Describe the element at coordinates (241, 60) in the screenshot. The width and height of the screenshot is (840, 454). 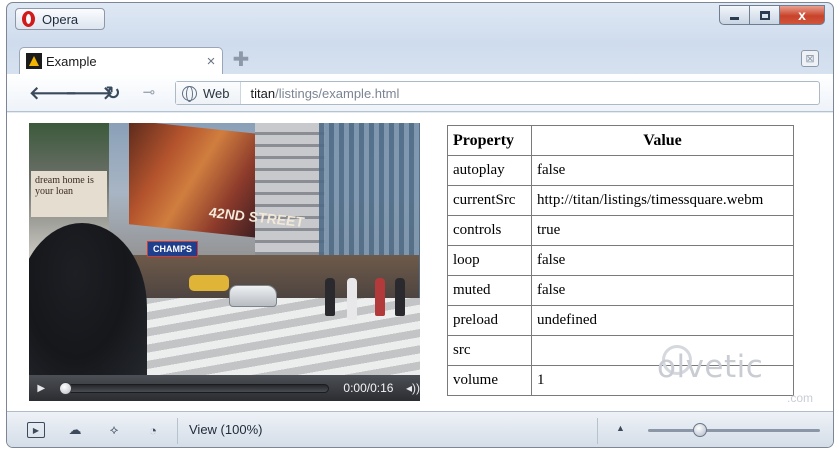
I see `new-tab-icon: ✚` at that location.